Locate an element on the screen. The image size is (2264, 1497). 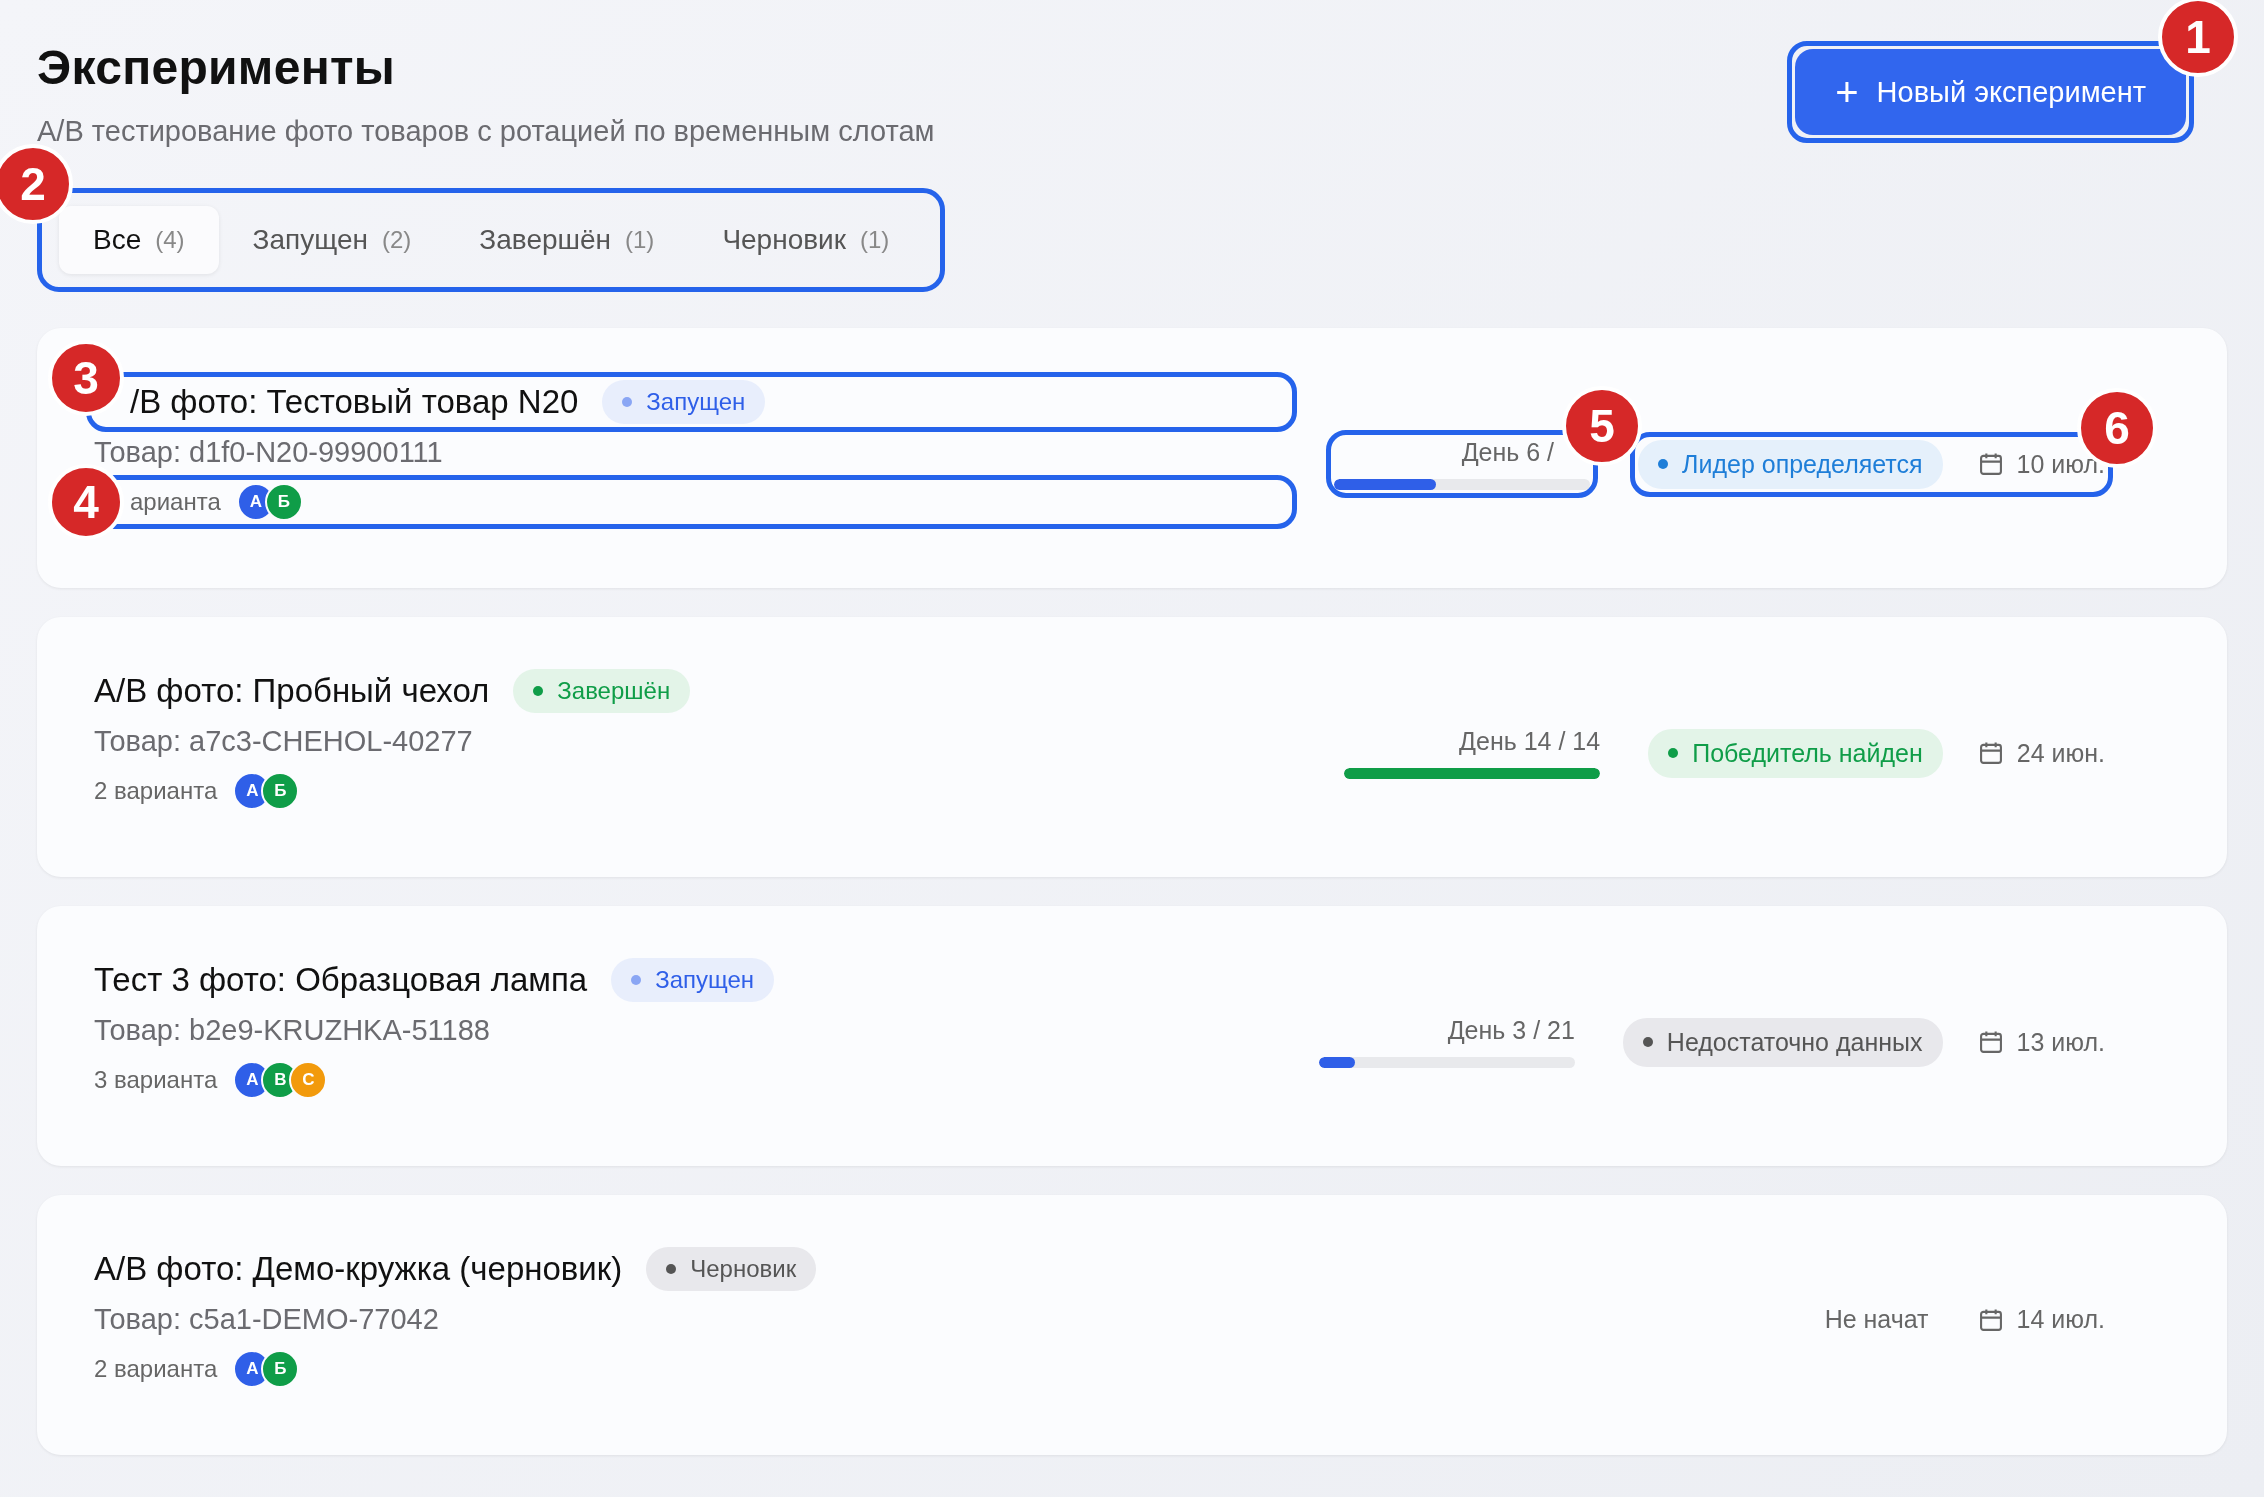
tab-label: Черновик is located at coordinates (784, 240).